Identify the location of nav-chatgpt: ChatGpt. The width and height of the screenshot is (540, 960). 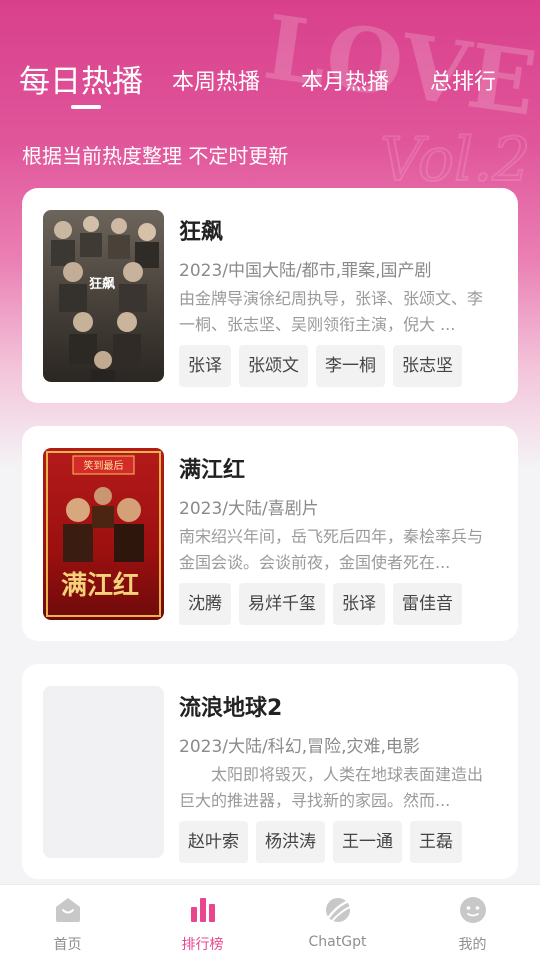
(337, 922).